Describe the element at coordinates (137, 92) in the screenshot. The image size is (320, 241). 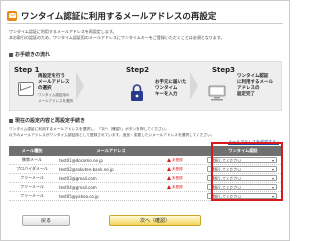
I see `lock-icon` at that location.